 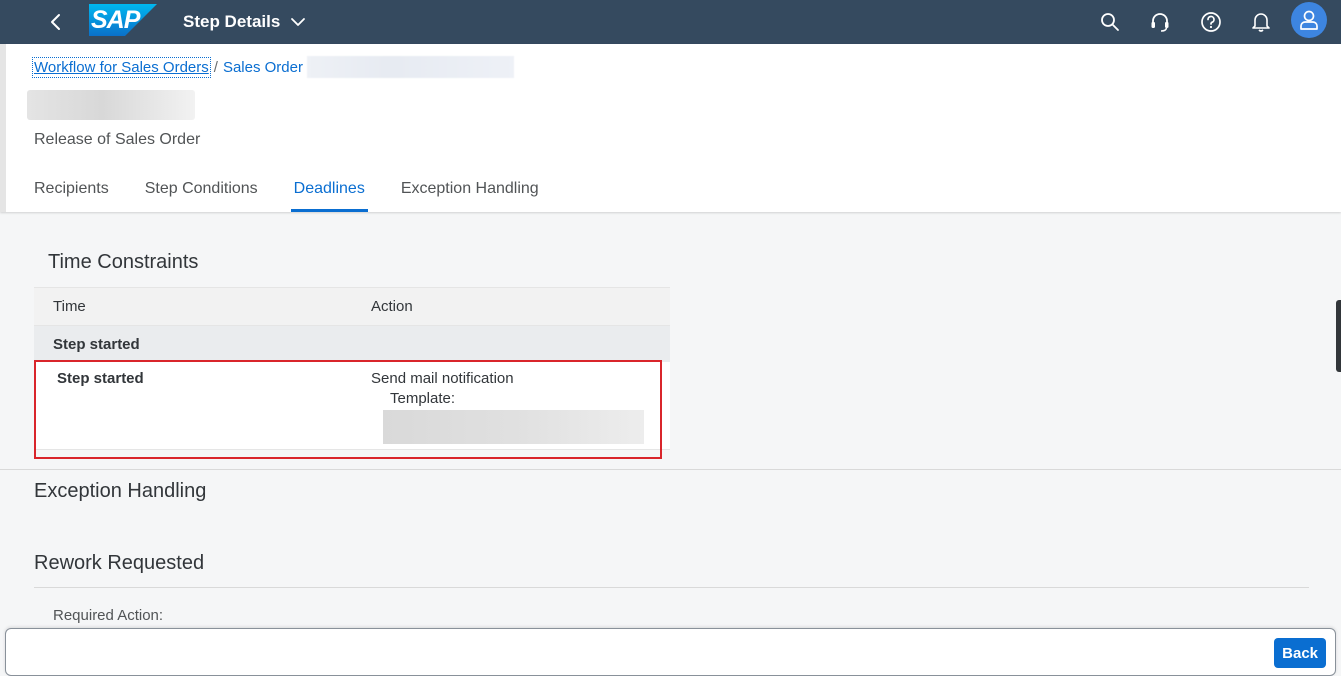 I want to click on rework-requested-title: Rework Requested, so click(x=119, y=563).